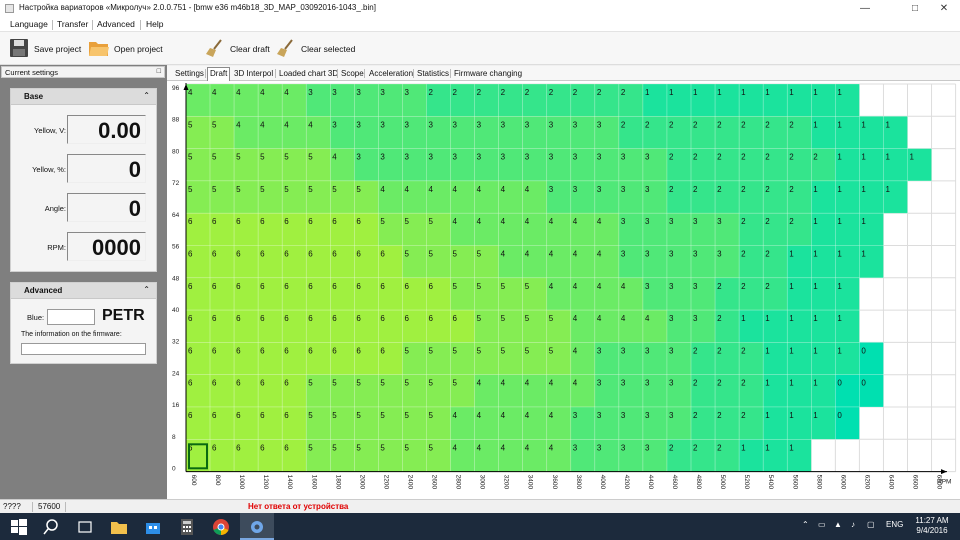 The image size is (960, 540). I want to click on calculator-icon, so click(187, 527).